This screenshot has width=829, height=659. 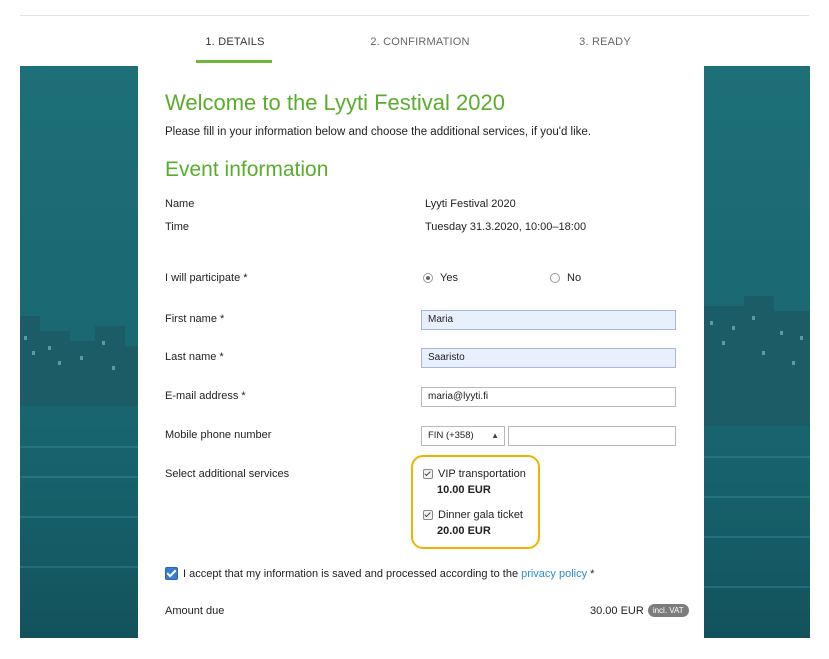 I want to click on radio-selected-icon, so click(x=428, y=278).